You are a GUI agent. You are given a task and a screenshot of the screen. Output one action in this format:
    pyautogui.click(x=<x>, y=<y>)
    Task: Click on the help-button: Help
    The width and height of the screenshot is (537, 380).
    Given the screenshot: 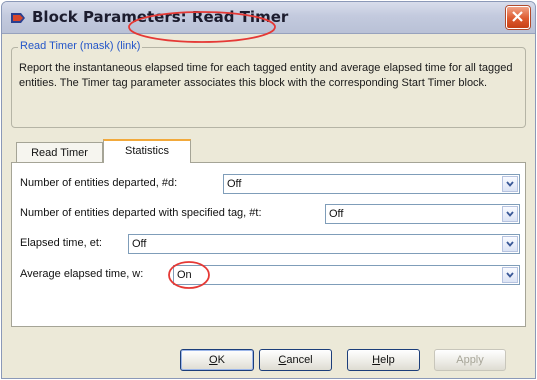 What is the action you would take?
    pyautogui.click(x=383, y=360)
    